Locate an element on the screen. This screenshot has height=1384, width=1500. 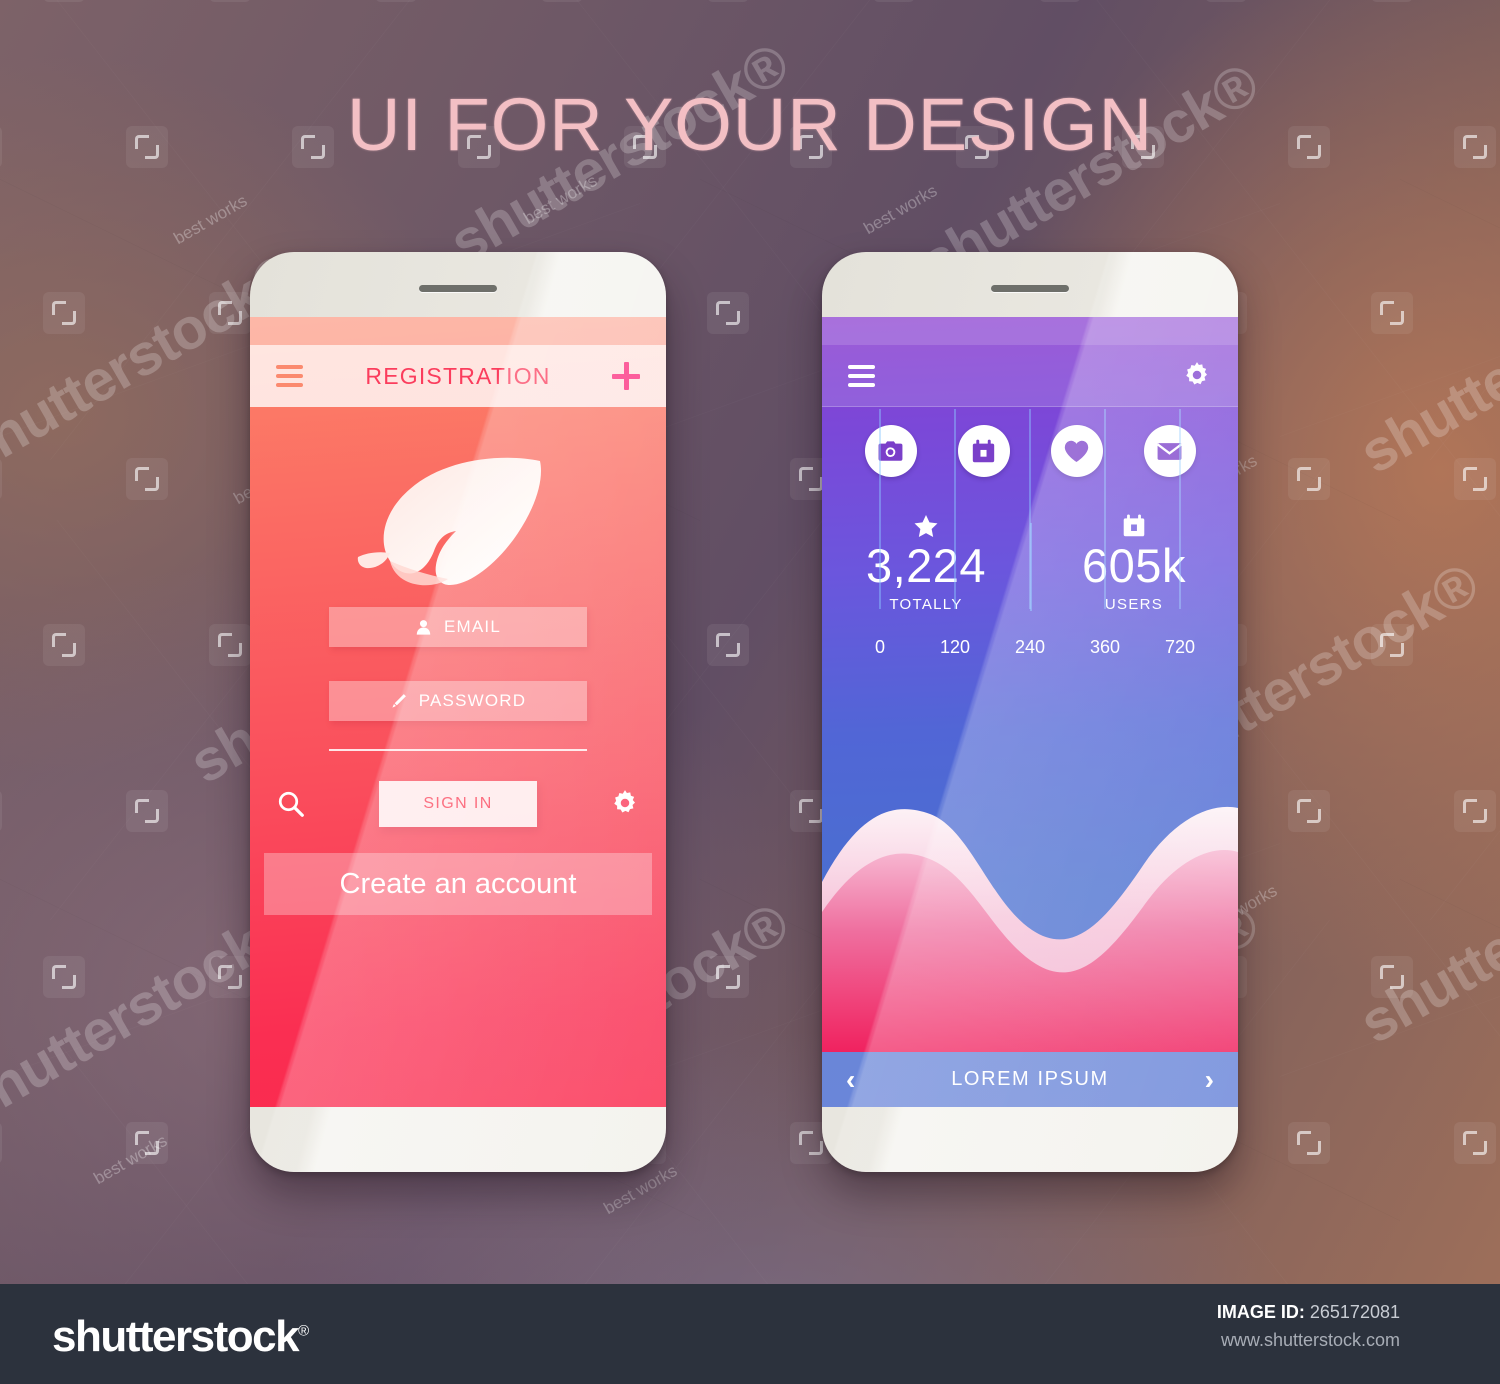
chart-gridlines is located at coordinates (1030, 509).